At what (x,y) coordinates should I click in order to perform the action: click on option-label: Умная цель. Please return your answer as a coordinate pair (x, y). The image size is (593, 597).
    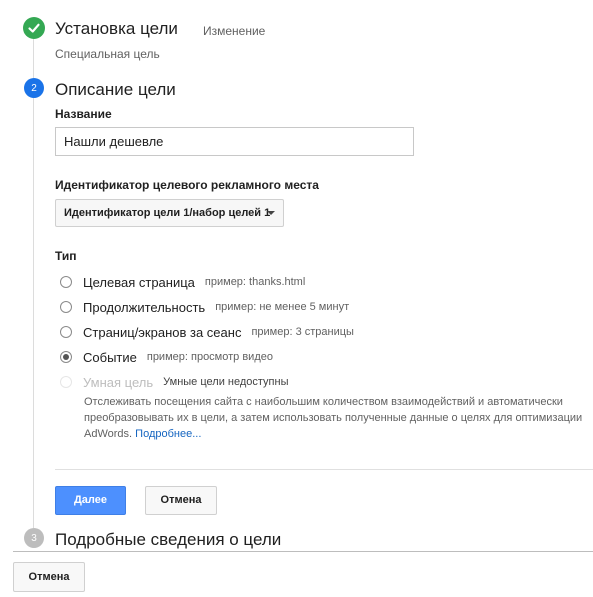
    Looking at the image, I should click on (118, 382).